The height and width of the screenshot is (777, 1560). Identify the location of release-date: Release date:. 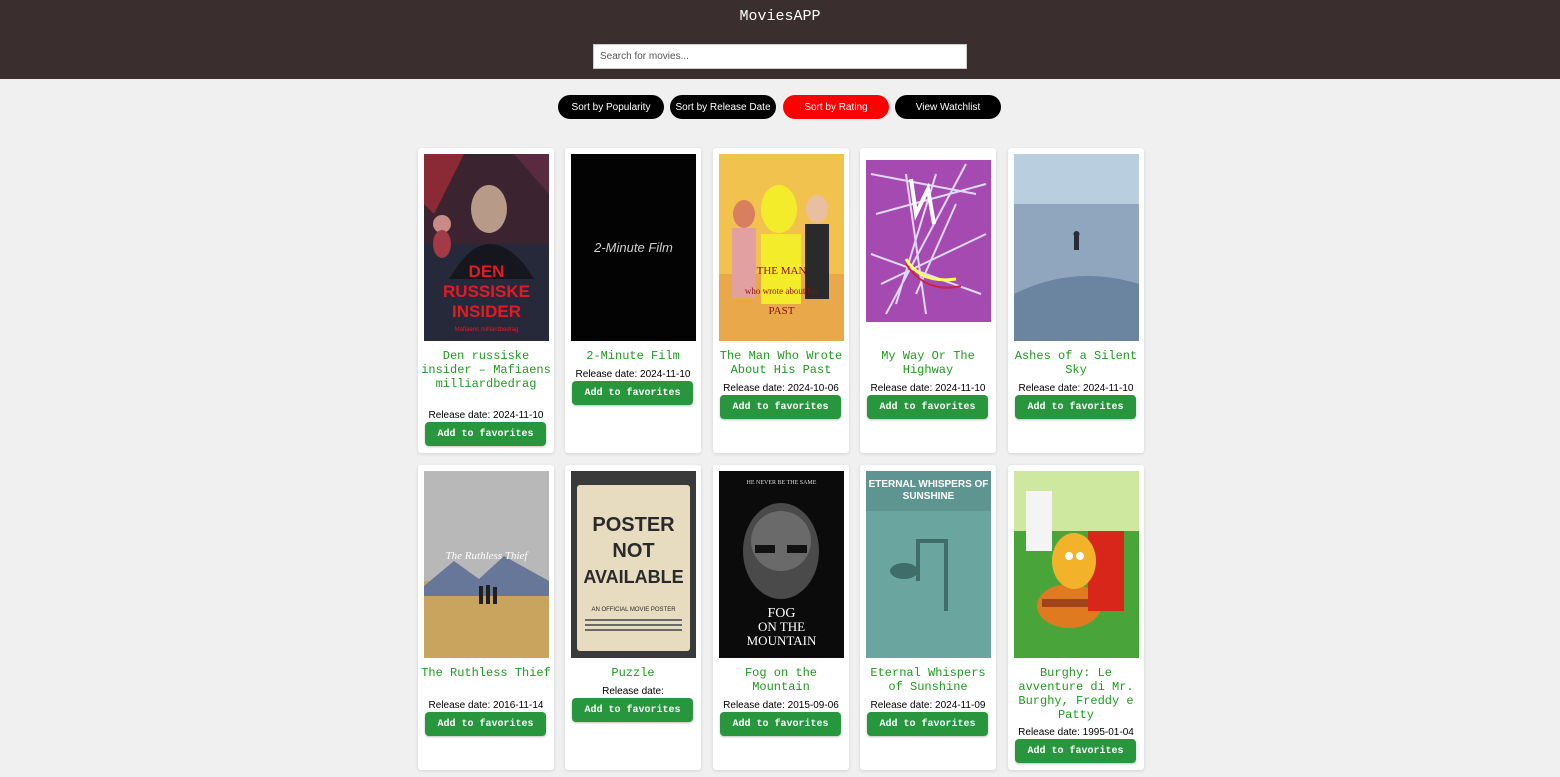
(633, 691).